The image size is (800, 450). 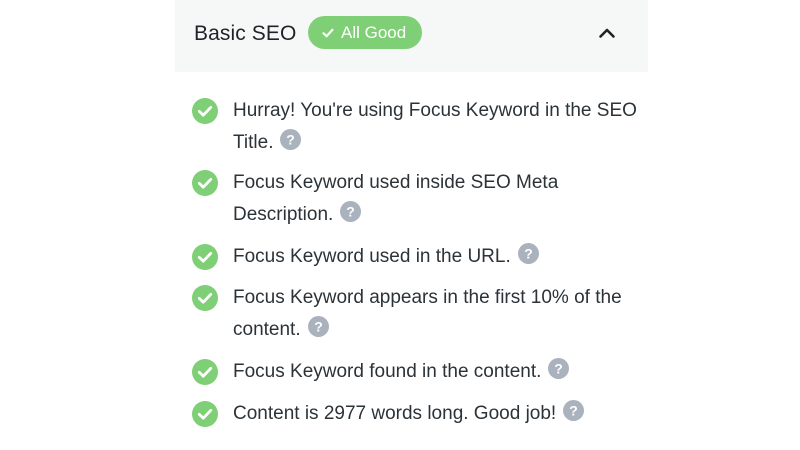 What do you see at coordinates (374, 32) in the screenshot?
I see `status-badge-label: All Good` at bounding box center [374, 32].